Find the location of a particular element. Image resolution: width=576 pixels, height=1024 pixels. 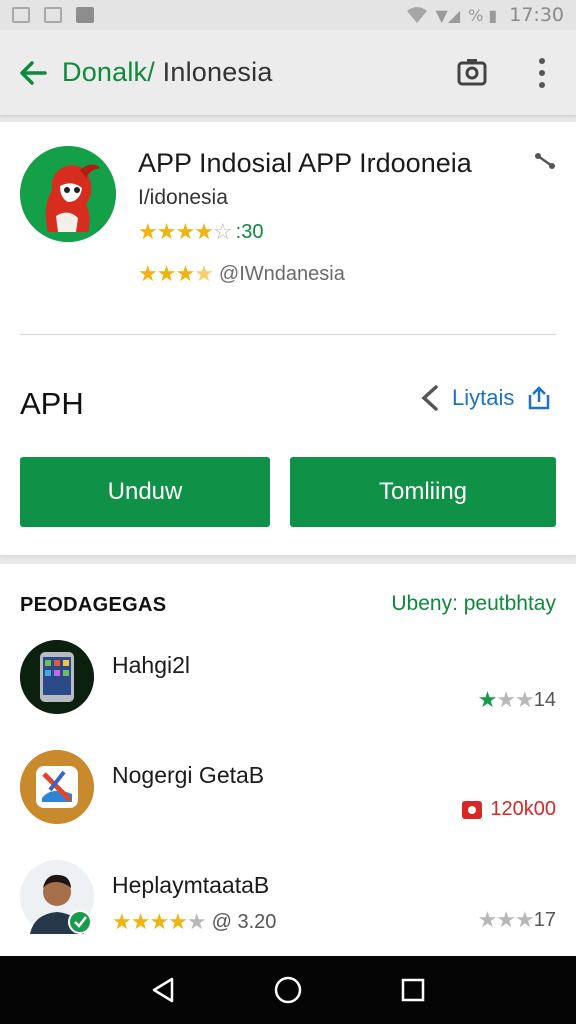

rating-empty-star: ☆ is located at coordinates (222, 232).